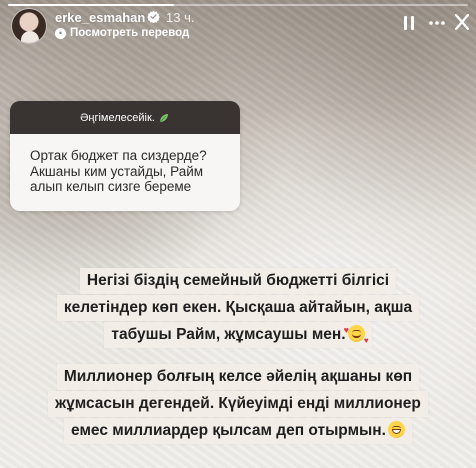 The height and width of the screenshot is (468, 476). I want to click on avatar, so click(29, 26).